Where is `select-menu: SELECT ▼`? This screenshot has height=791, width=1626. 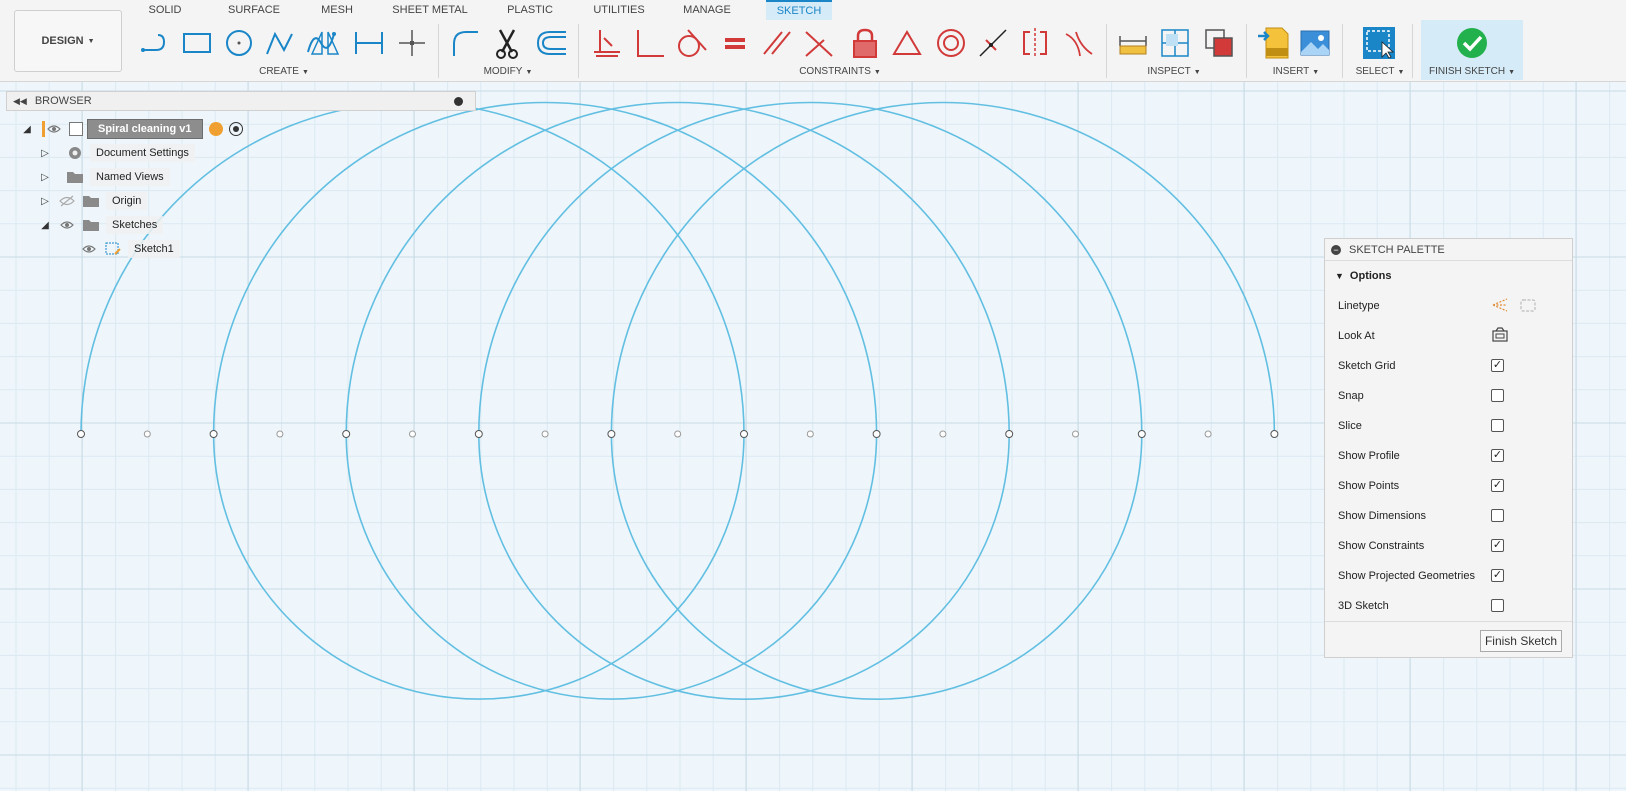 select-menu: SELECT ▼ is located at coordinates (1380, 72).